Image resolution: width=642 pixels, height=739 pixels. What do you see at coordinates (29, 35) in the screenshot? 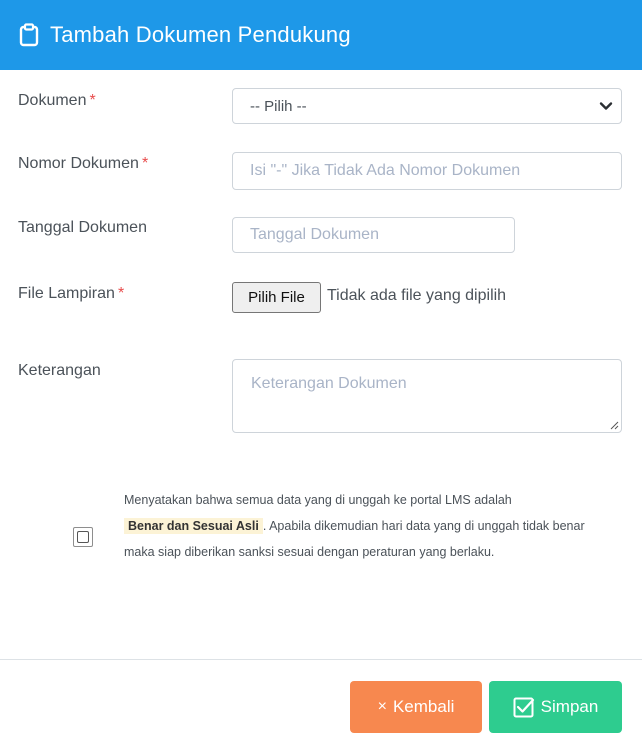
I see `clipboard-icon` at bounding box center [29, 35].